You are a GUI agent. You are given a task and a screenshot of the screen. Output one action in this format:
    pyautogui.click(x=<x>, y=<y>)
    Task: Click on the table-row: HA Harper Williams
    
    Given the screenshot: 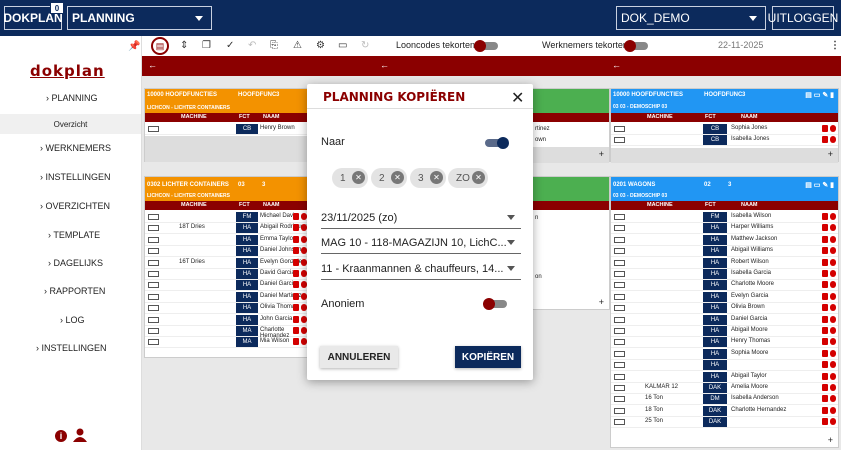 What is the action you would take?
    pyautogui.click(x=724, y=229)
    